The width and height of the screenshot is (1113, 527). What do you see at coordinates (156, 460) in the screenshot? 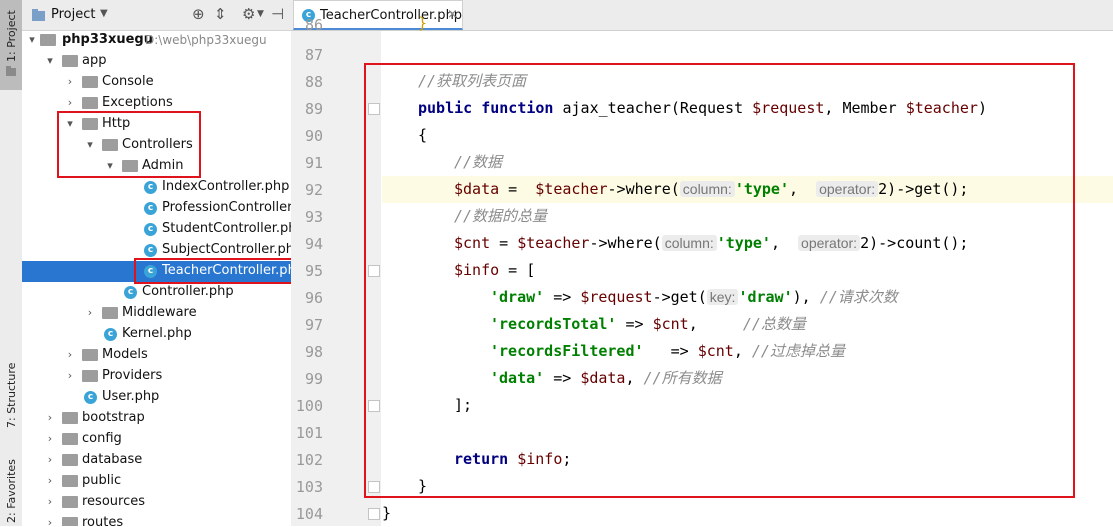
I see `tree-item-database: › database` at bounding box center [156, 460].